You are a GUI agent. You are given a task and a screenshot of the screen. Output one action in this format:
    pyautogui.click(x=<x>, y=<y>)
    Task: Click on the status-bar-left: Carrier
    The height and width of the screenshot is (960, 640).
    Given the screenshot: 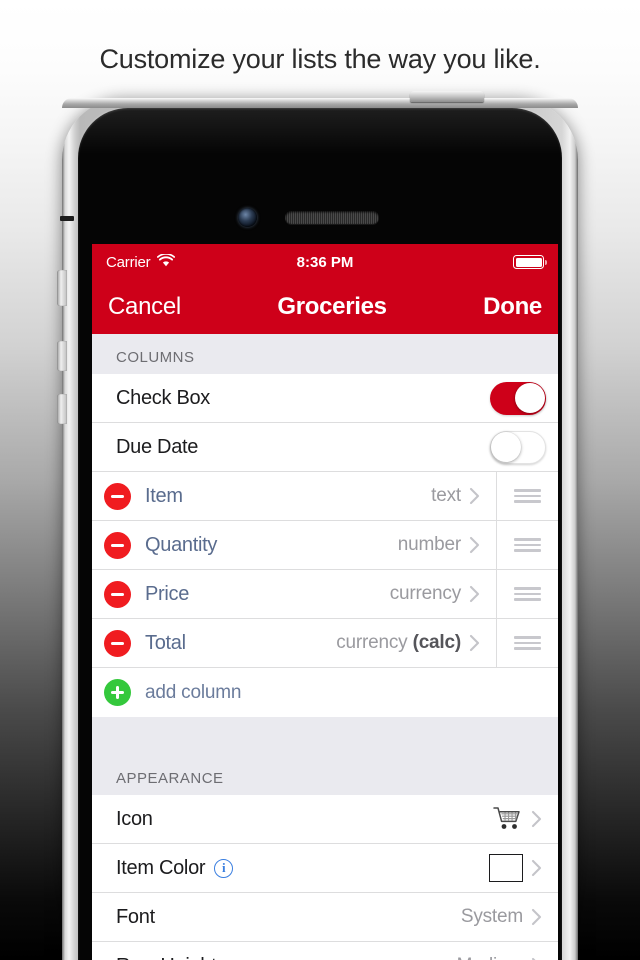 What is the action you would take?
    pyautogui.click(x=141, y=261)
    